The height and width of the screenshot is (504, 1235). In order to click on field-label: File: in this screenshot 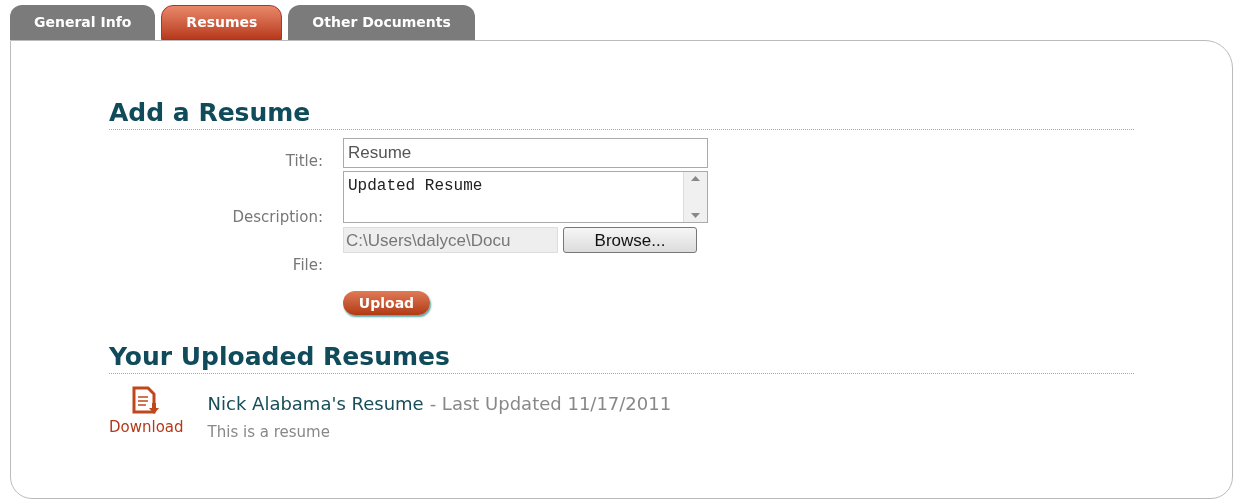, I will do `click(307, 265)`.